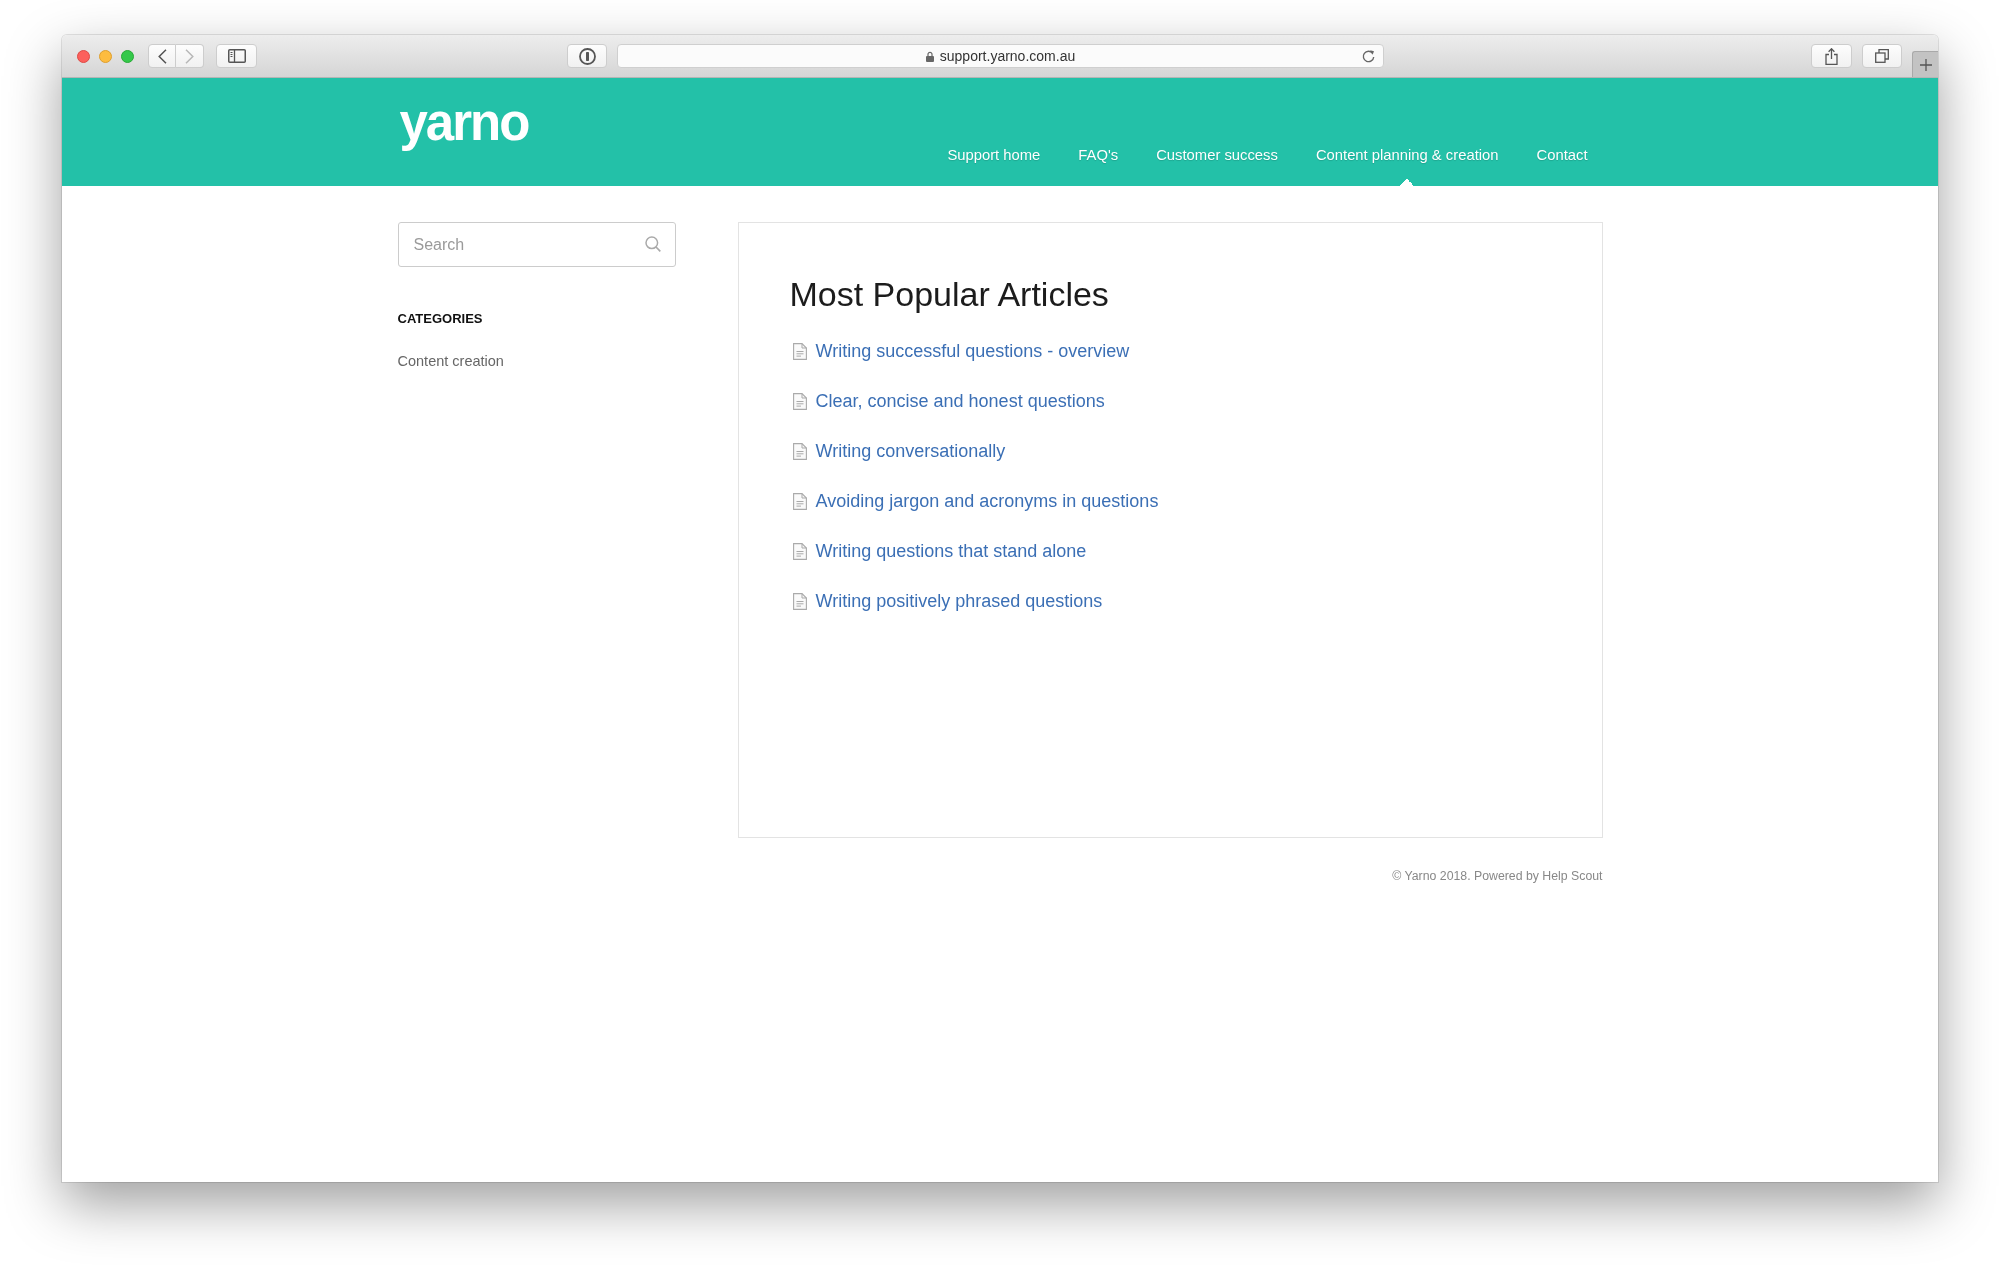  I want to click on show-tabs-button, so click(1882, 56).